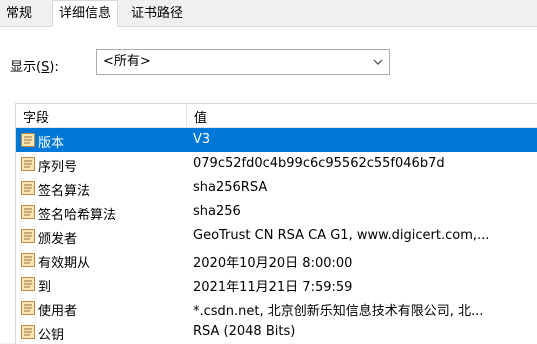 This screenshot has height=344, width=537. What do you see at coordinates (157, 14) in the screenshot?
I see `tab-certification-path: 证书路径` at bounding box center [157, 14].